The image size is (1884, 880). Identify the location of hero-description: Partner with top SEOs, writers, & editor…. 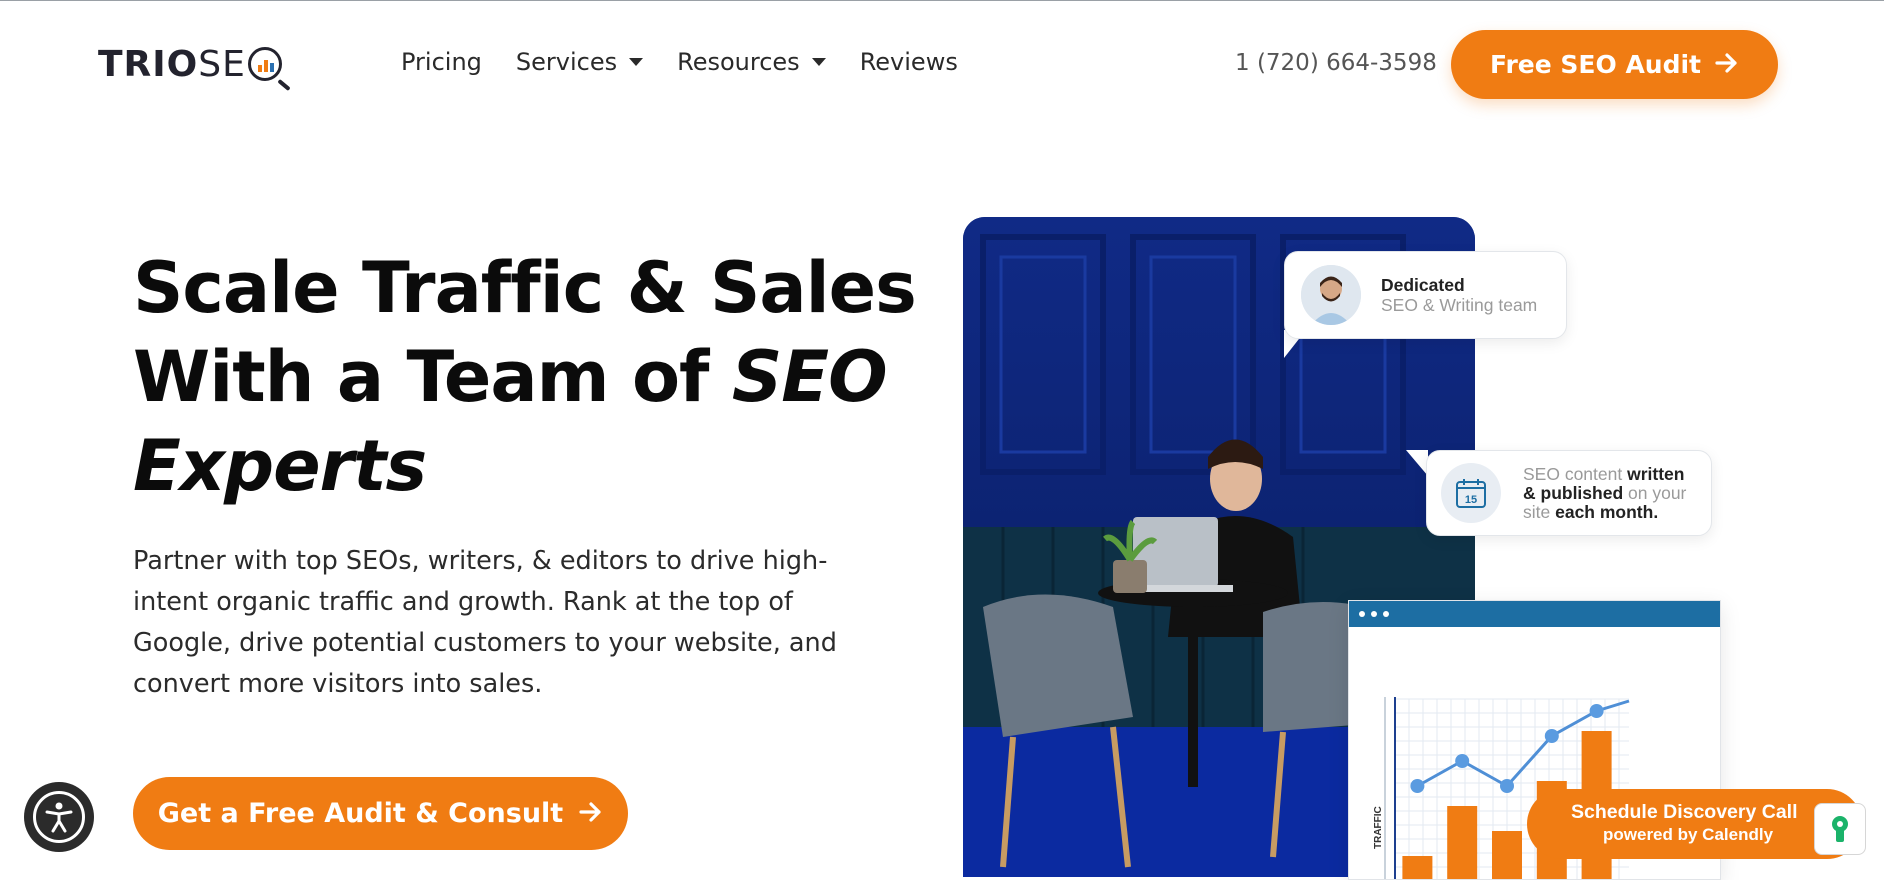
(485, 622).